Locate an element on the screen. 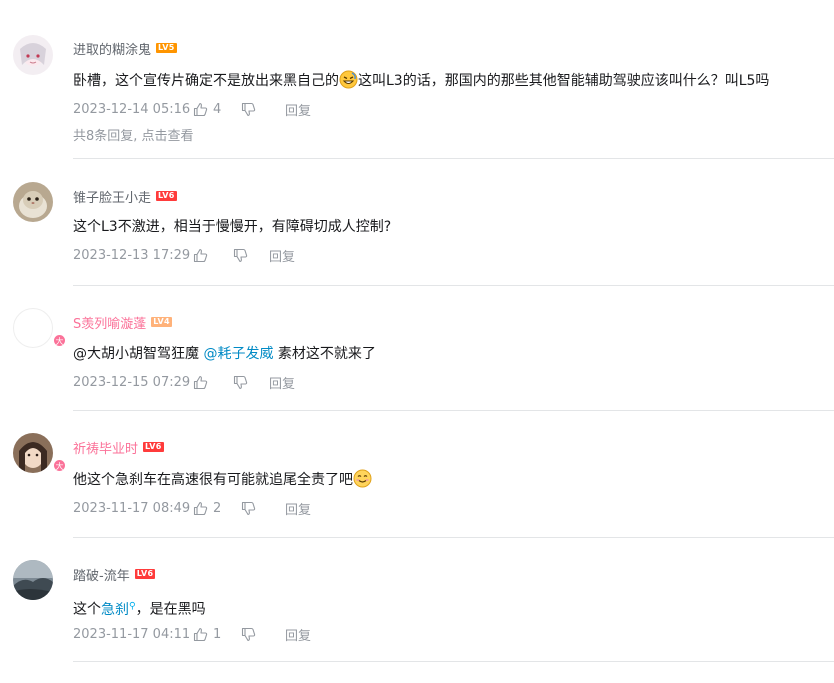 The image size is (834, 683). smile-emoji-icon is located at coordinates (362, 478).